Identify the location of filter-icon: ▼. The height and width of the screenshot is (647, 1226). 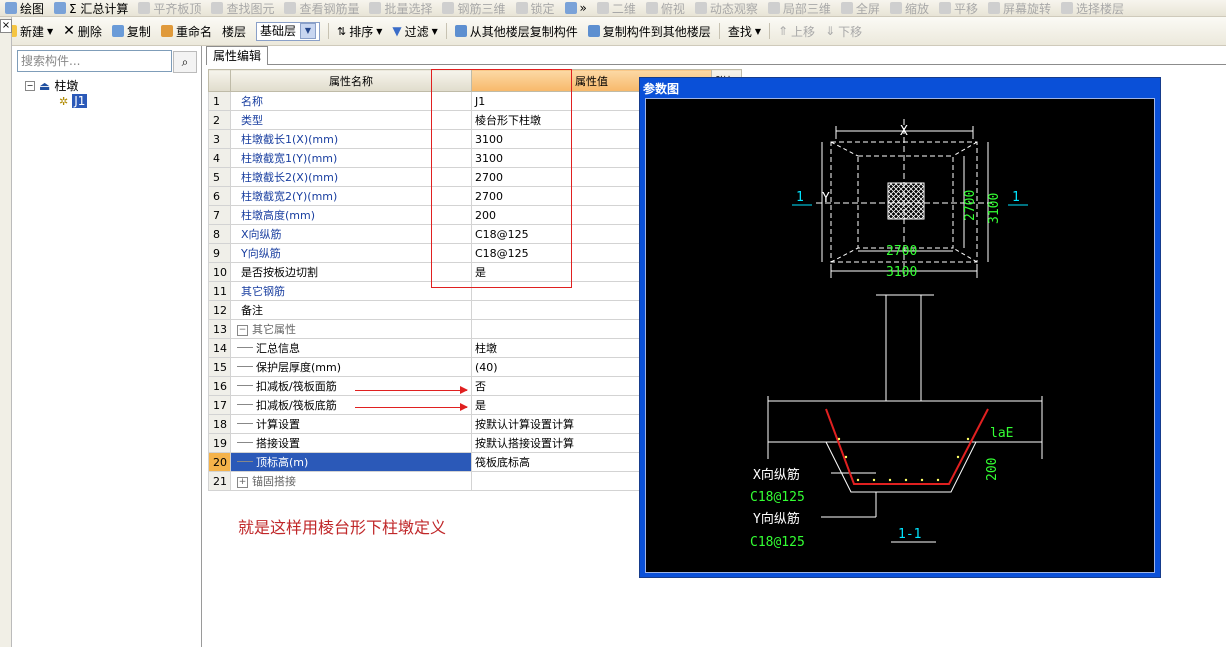
(397, 31).